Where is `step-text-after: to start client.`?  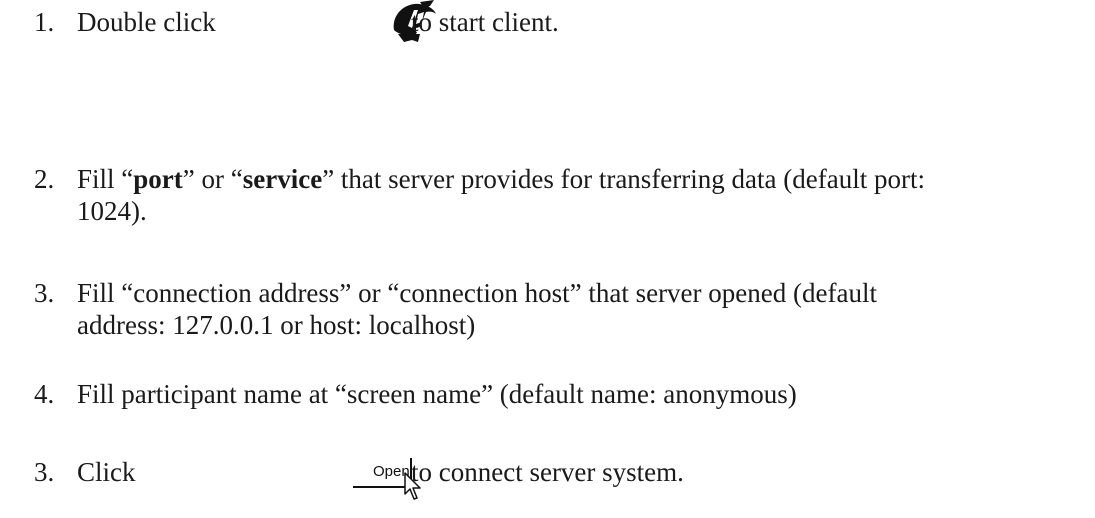
step-text-after: to start client. is located at coordinates (485, 22).